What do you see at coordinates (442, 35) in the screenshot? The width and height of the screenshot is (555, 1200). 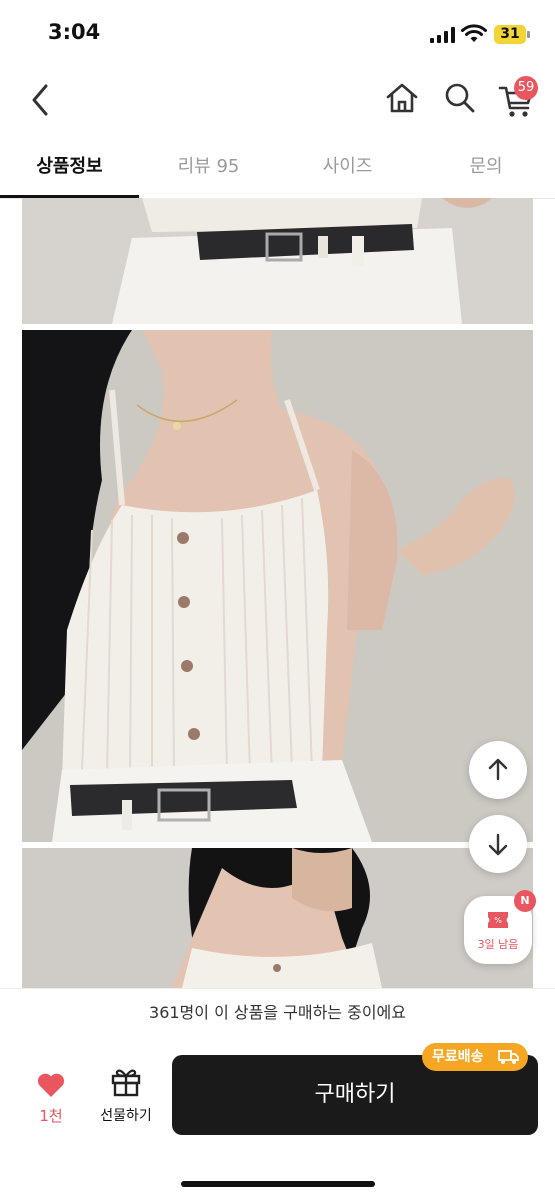 I see `signal-icon` at bounding box center [442, 35].